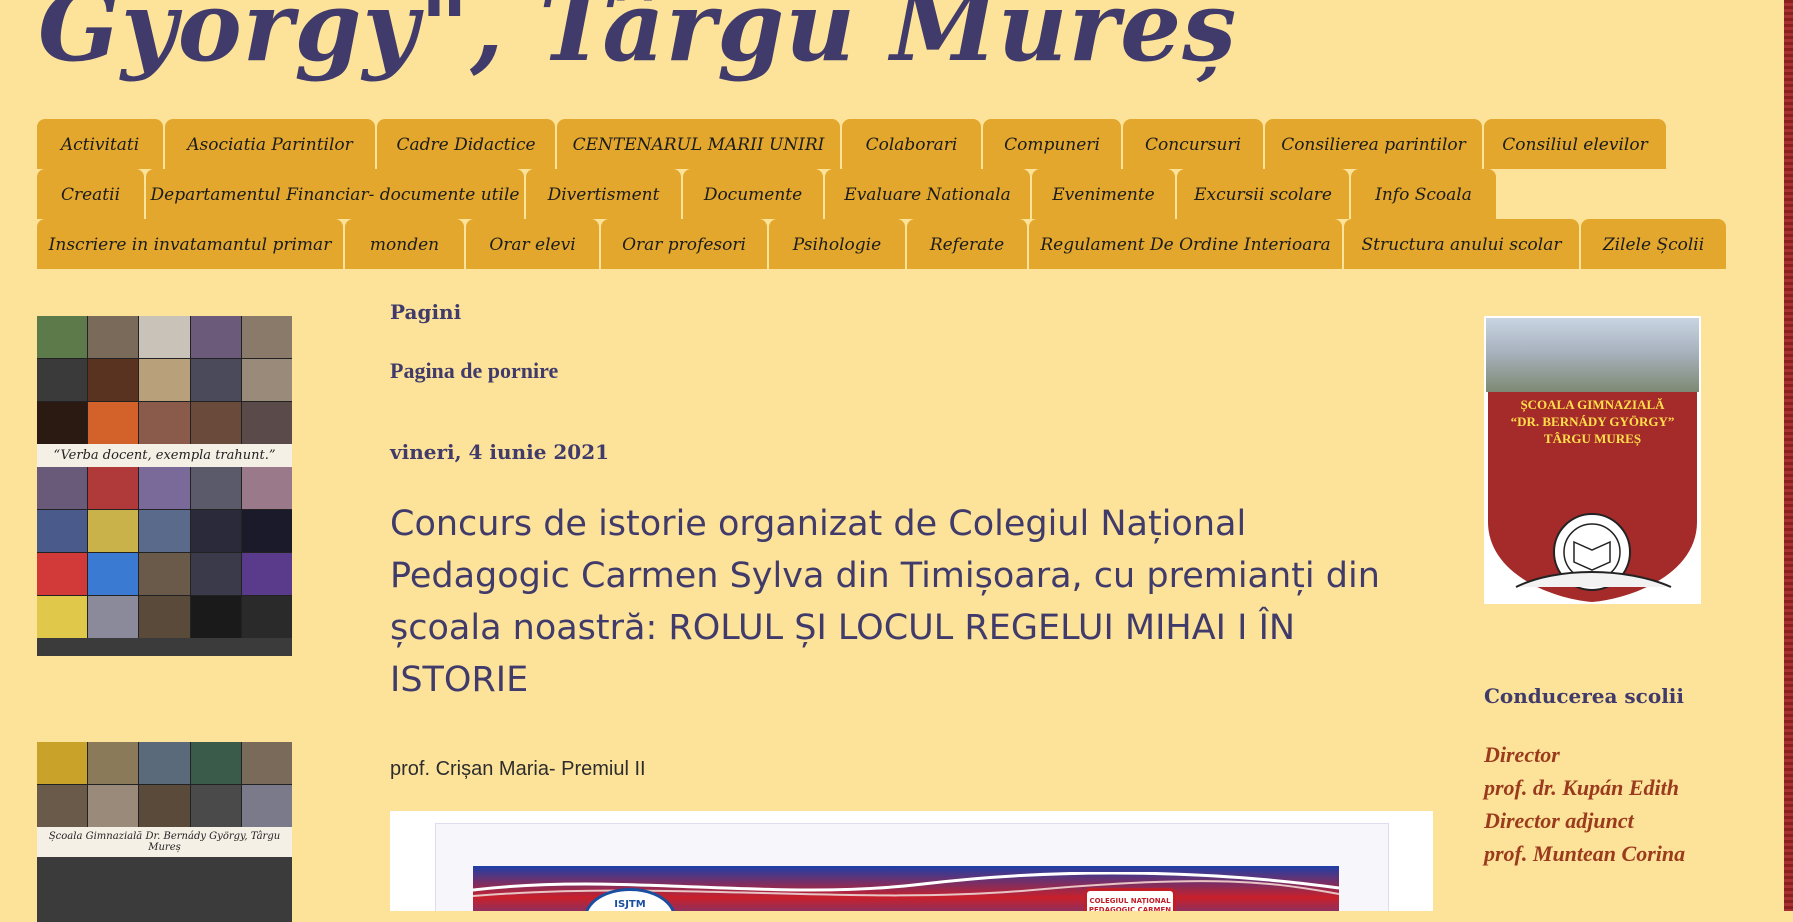  Describe the element at coordinates (637, 46) in the screenshot. I see `blog-title: György", Târgu Mureș` at that location.